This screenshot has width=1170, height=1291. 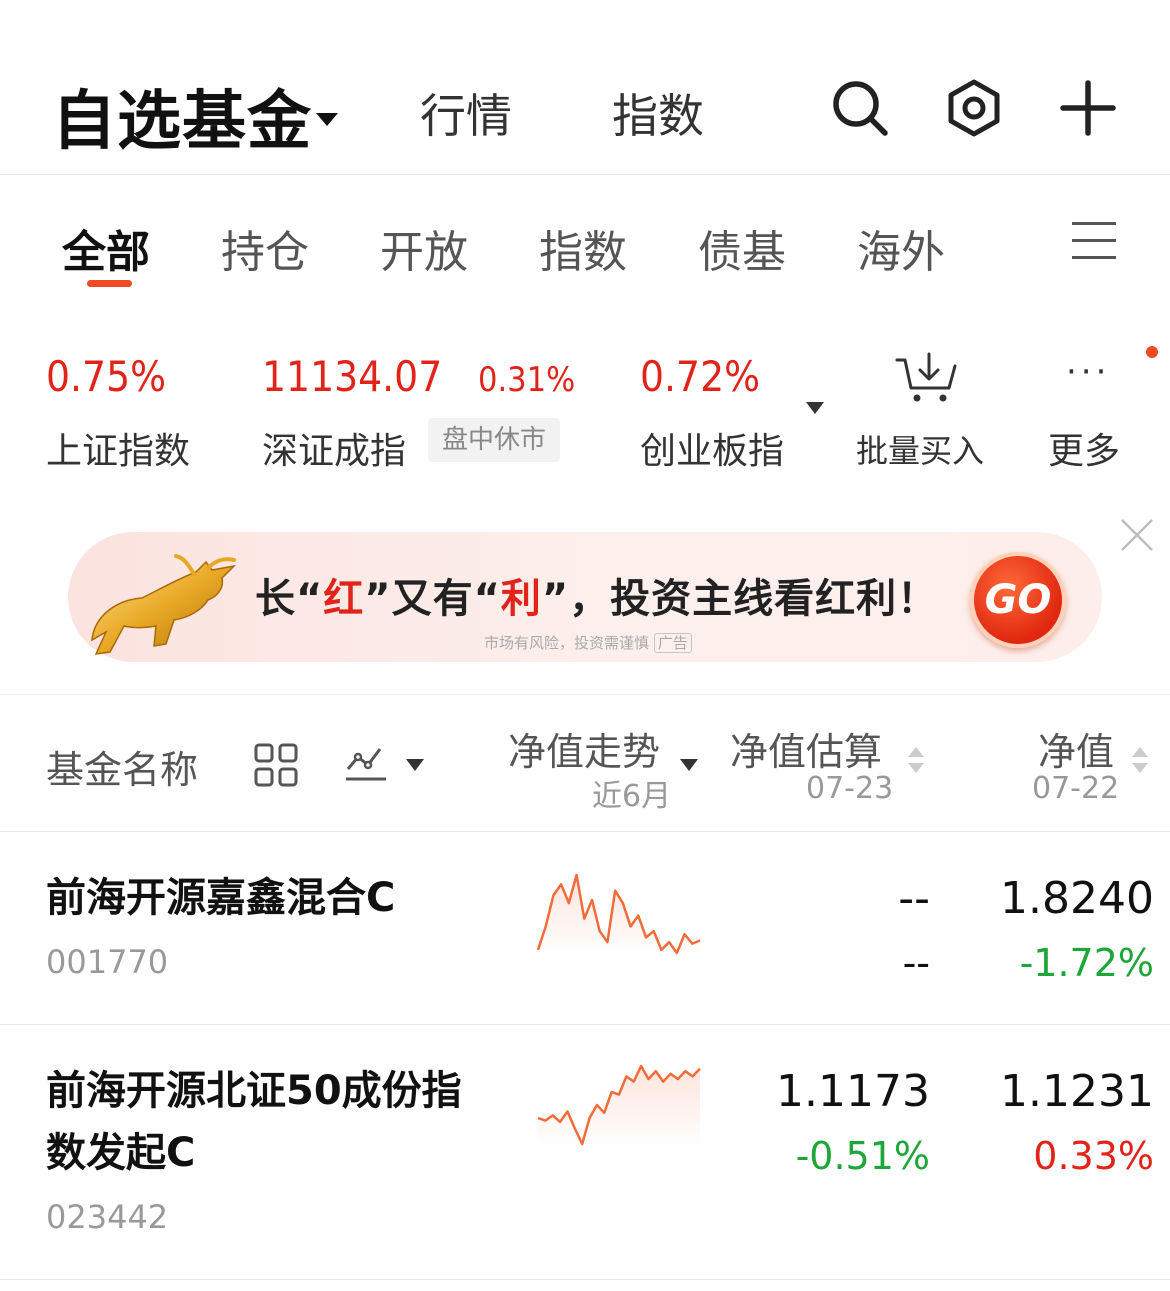 I want to click on sort-nav-icon, so click(x=1140, y=762).